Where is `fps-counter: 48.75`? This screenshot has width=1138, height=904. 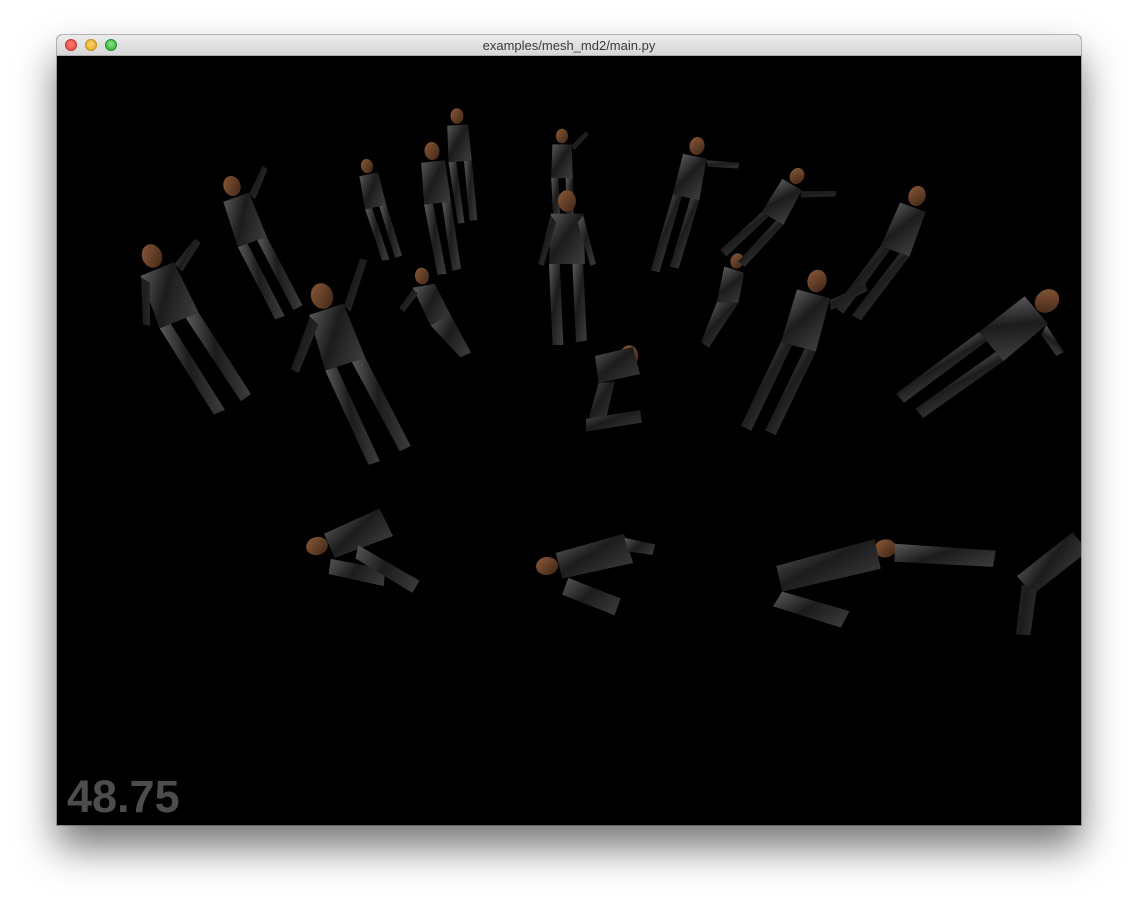 fps-counter: 48.75 is located at coordinates (123, 796).